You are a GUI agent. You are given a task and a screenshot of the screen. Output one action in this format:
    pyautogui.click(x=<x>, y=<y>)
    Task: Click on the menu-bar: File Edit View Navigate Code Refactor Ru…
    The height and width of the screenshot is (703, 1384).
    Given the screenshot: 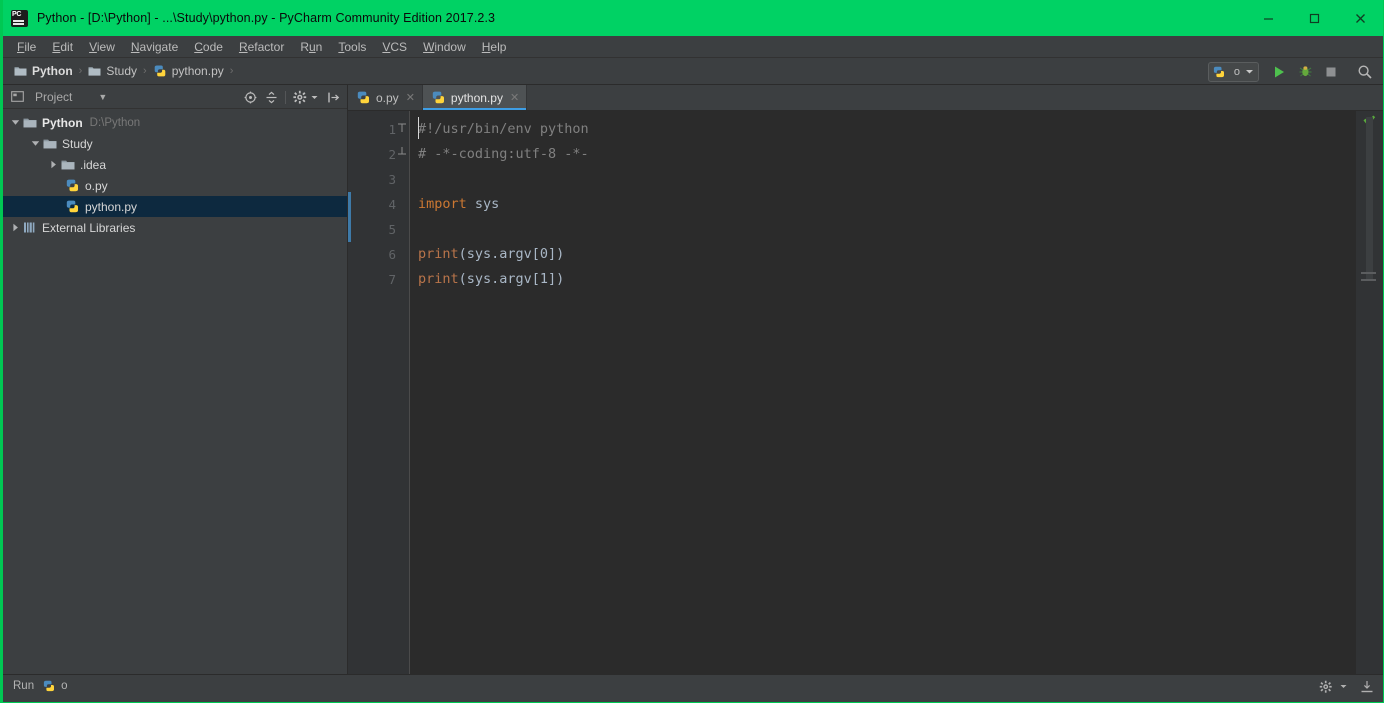 What is the action you would take?
    pyautogui.click(x=693, y=47)
    